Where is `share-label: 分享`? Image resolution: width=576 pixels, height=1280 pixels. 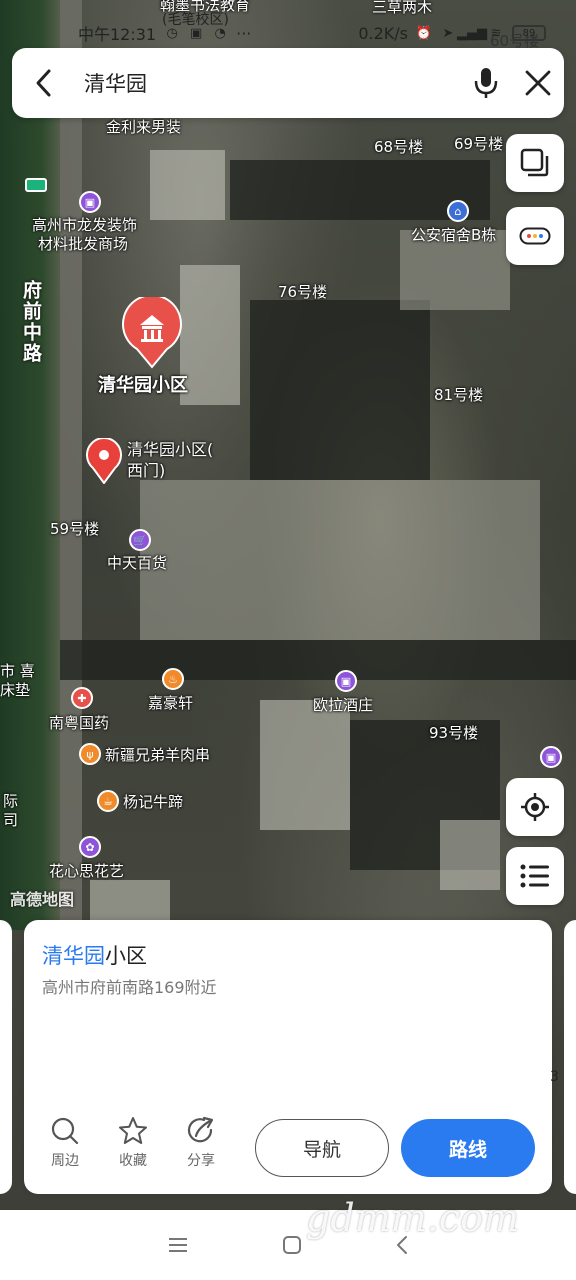 share-label: 分享 is located at coordinates (201, 1161).